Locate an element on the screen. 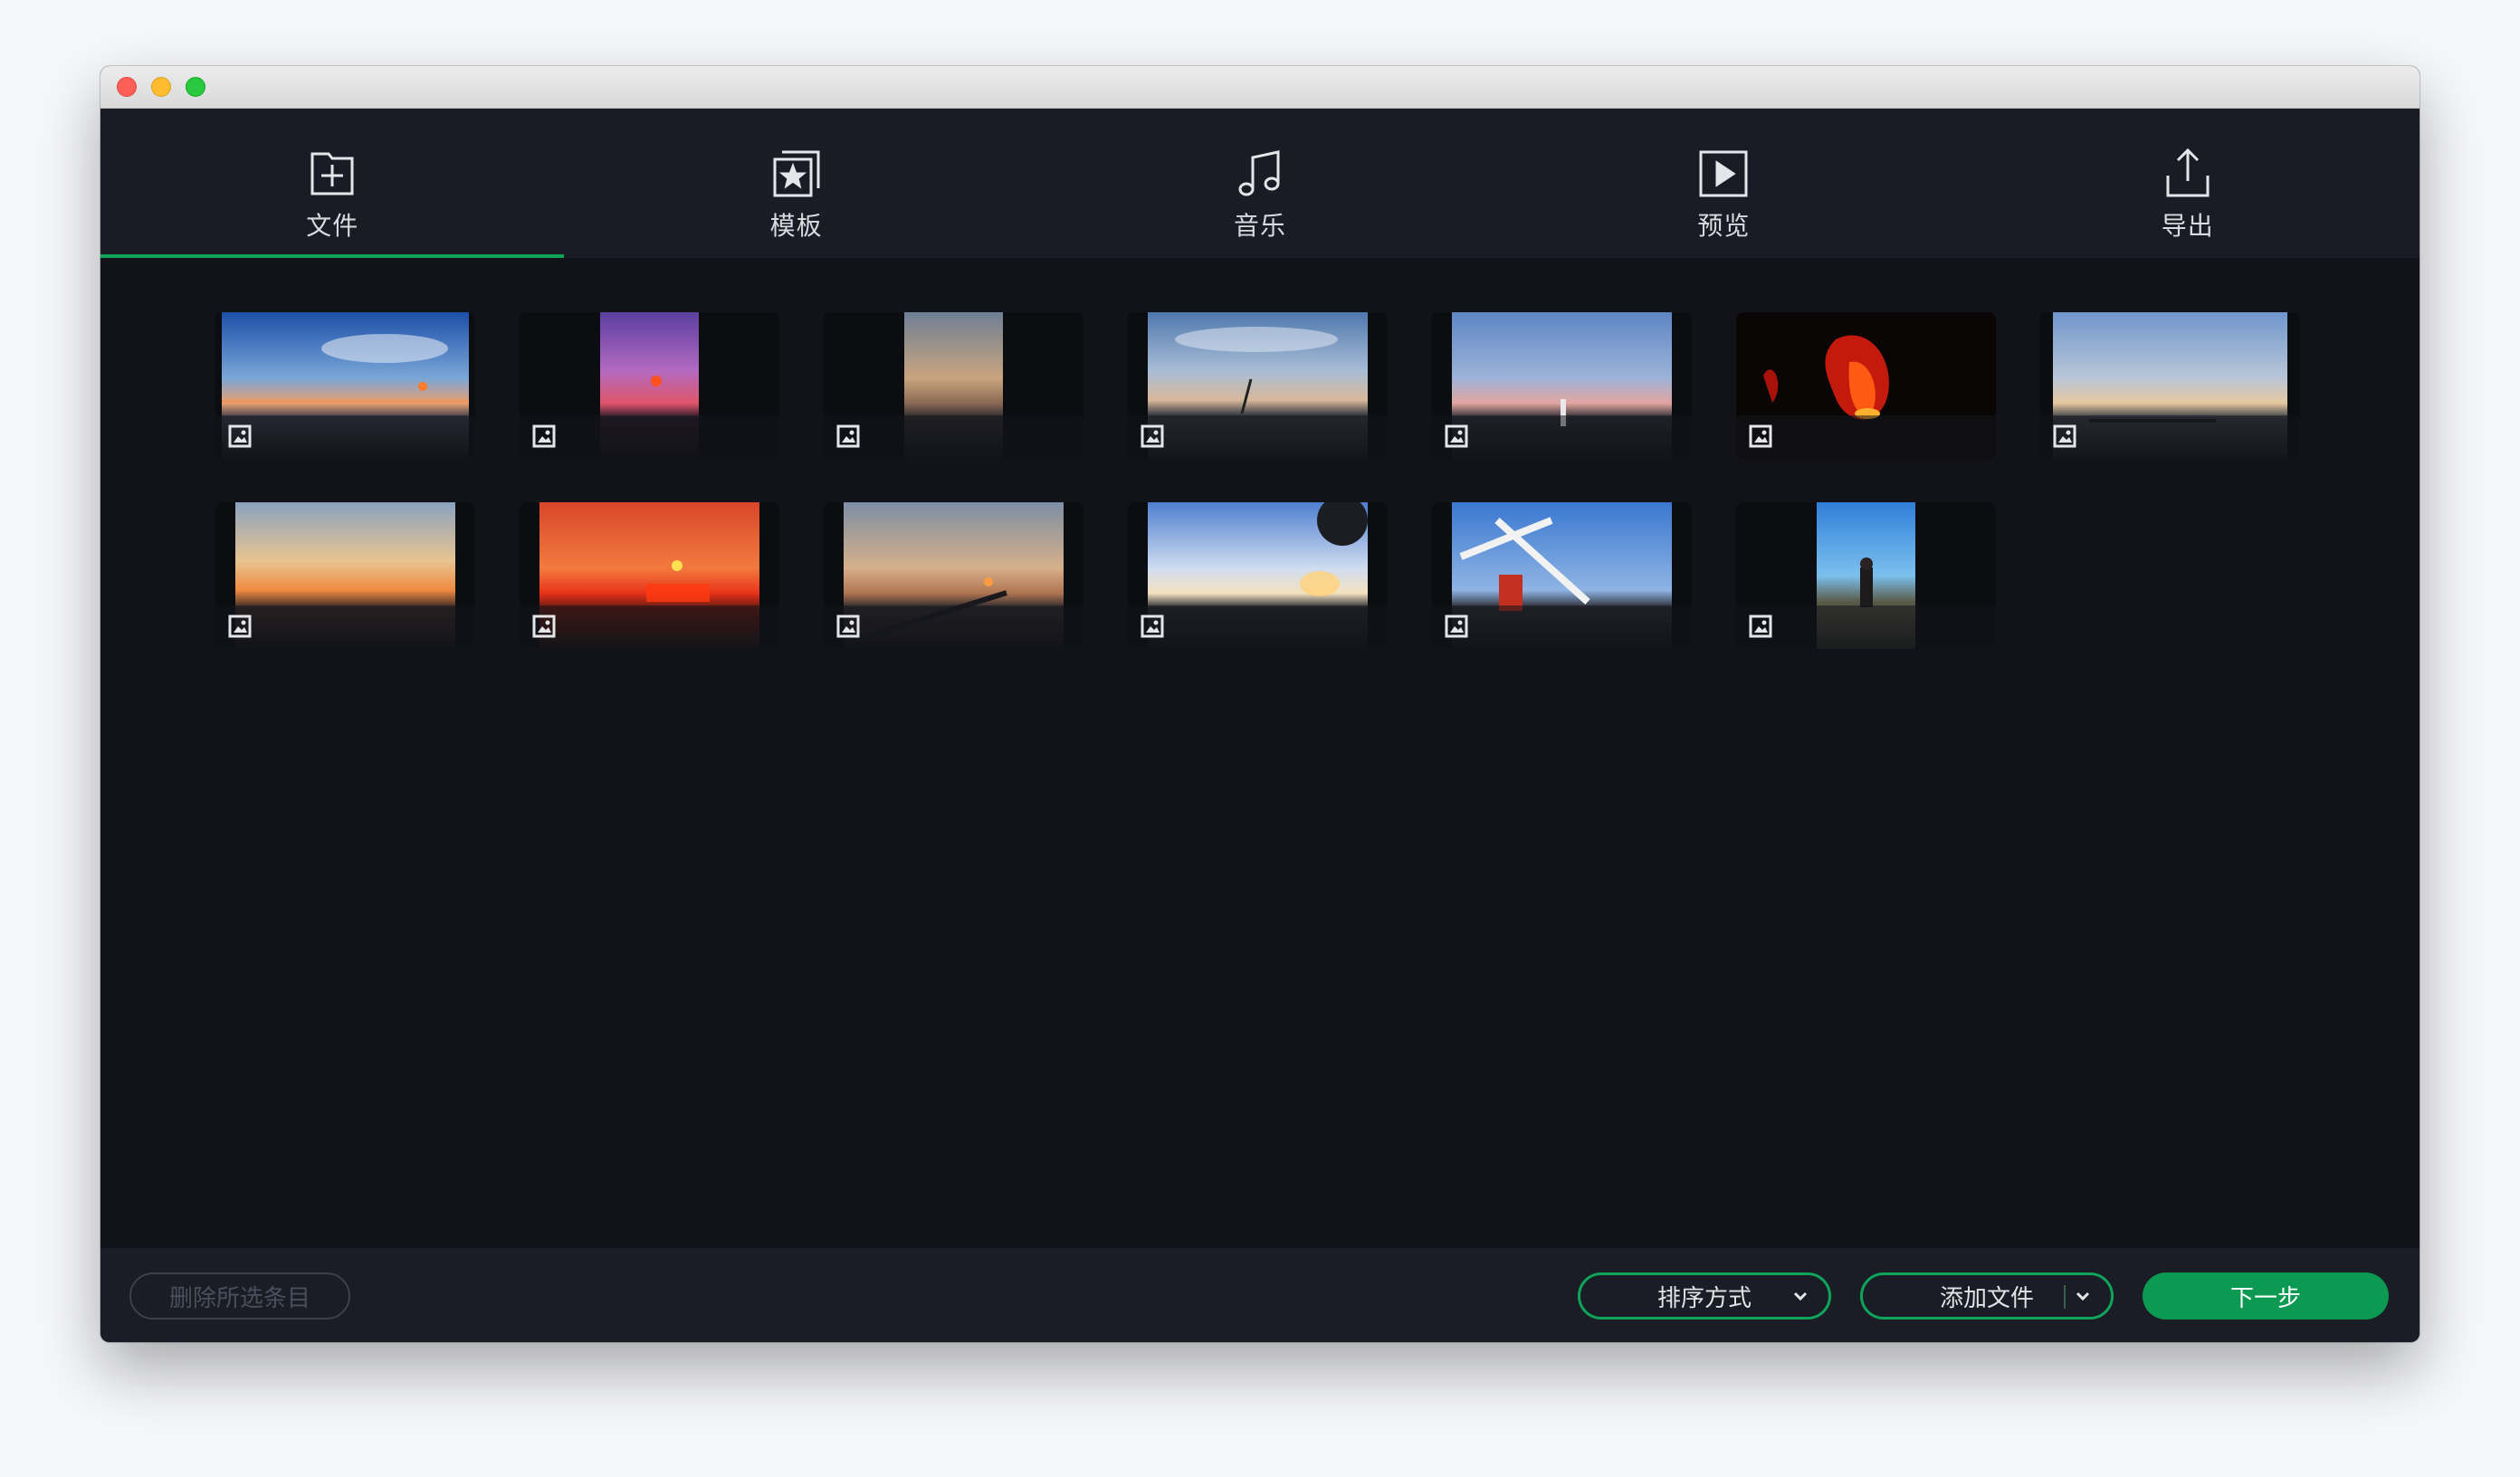 This screenshot has width=2520, height=1477. add-files-label: 添加文件 is located at coordinates (1987, 1298).